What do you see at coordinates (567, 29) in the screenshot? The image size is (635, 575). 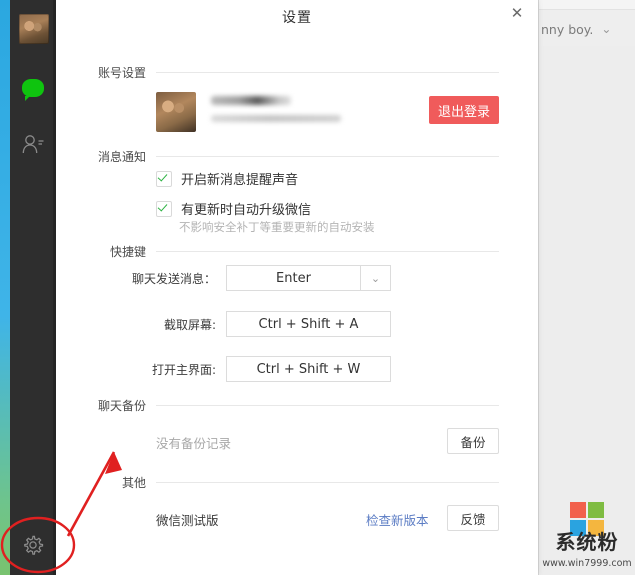 I see `background-window-contact-name: nny boy.` at bounding box center [567, 29].